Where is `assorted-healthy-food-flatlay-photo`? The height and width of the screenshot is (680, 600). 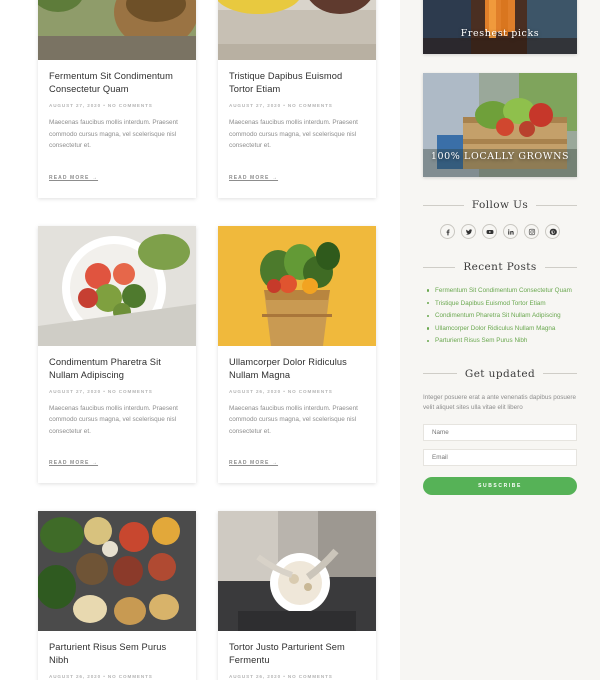
assorted-healthy-food-flatlay-photo is located at coordinates (117, 571).